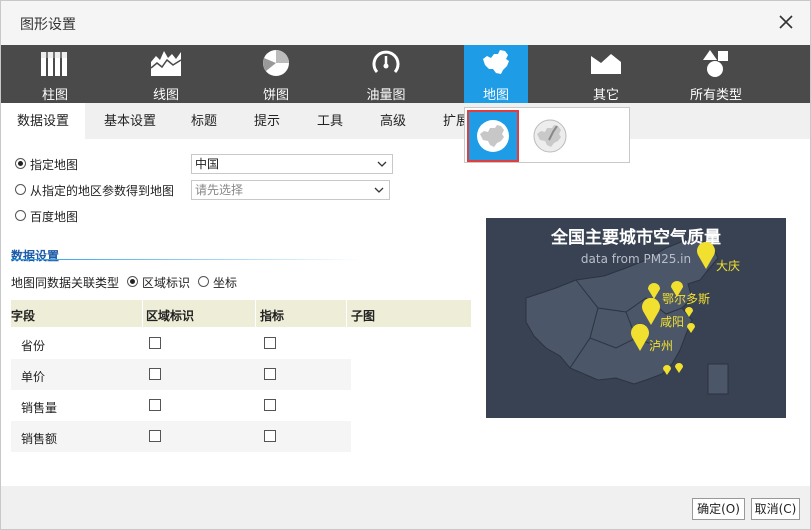 Image resolution: width=811 pixels, height=530 pixels. Describe the element at coordinates (203, 281) in the screenshot. I see `radio-coordinate` at that location.